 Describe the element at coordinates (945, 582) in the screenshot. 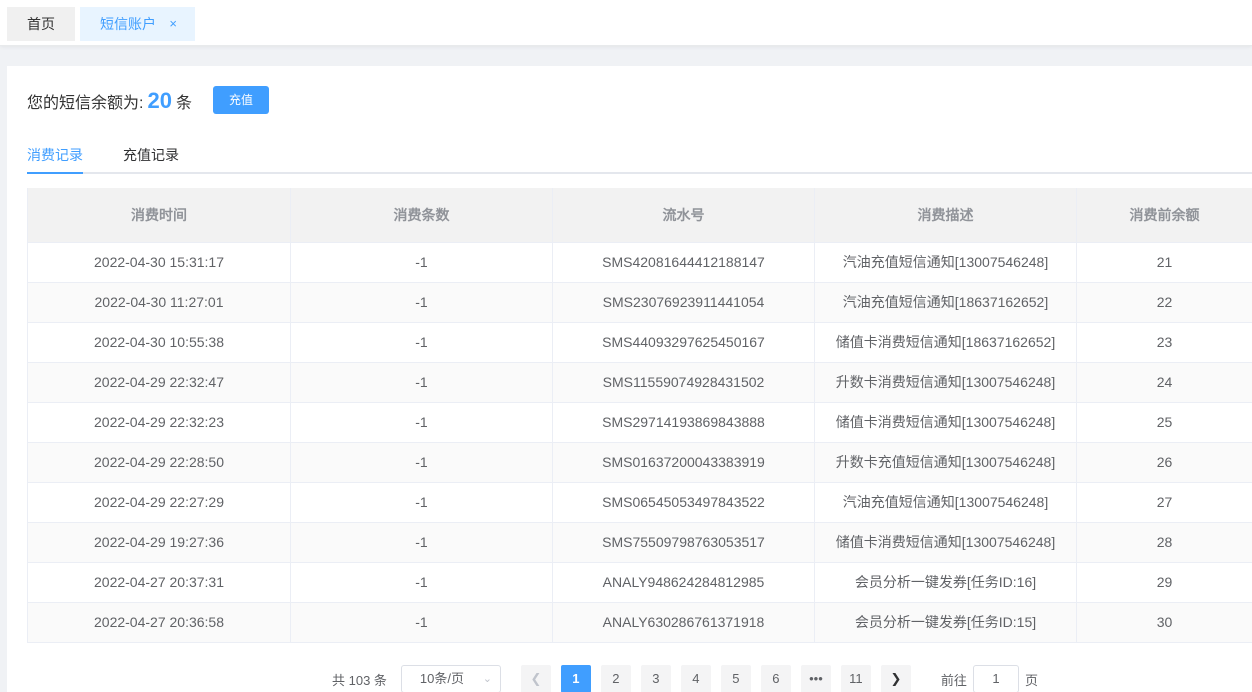

I see `cell-description: 会员分析一键发券[任务ID:16]` at that location.